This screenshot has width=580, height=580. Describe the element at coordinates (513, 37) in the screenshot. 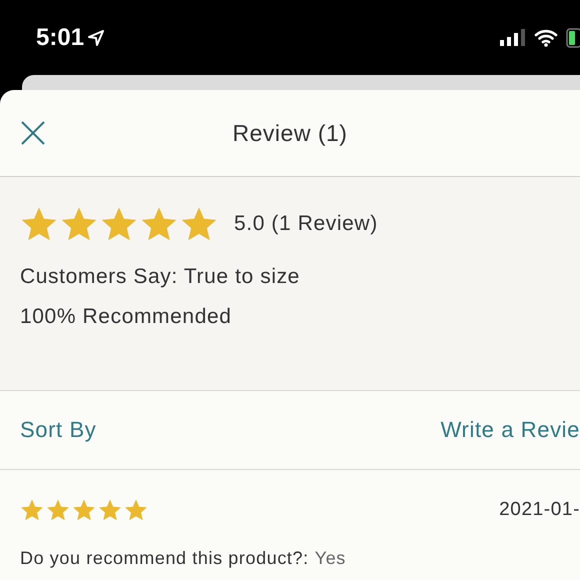

I see `signal-icon` at that location.